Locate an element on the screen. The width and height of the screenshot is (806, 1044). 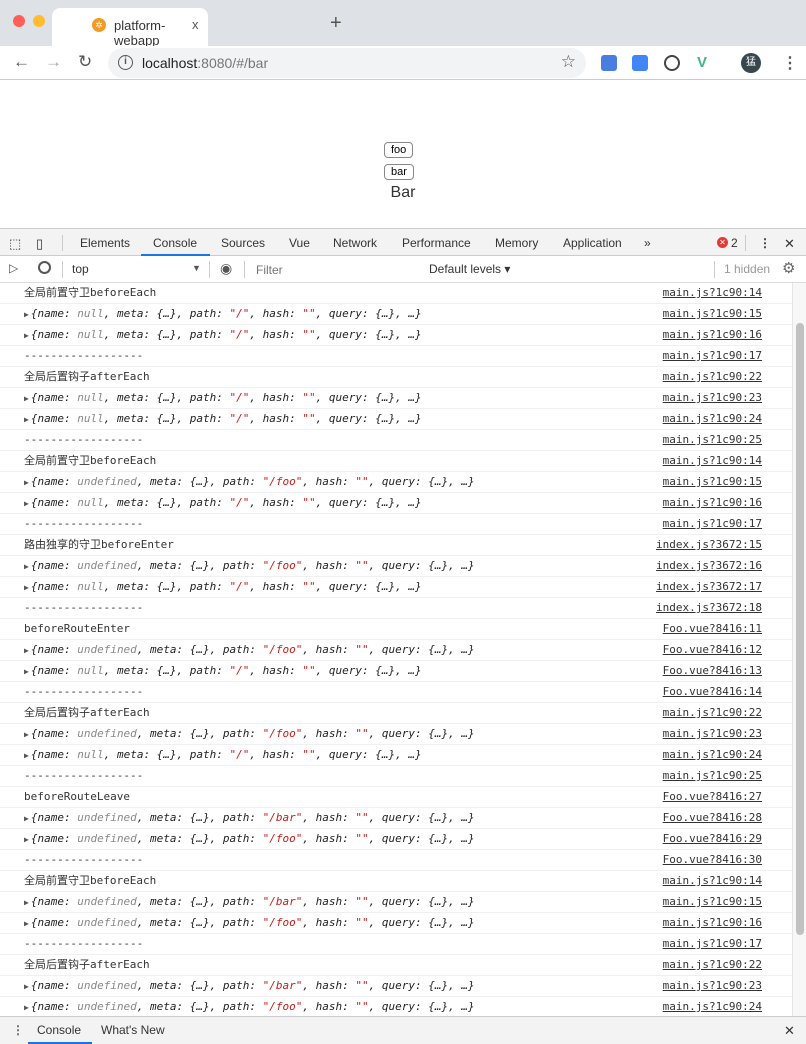
url-text: localhost:8080/#/bar is located at coordinates (205, 63).